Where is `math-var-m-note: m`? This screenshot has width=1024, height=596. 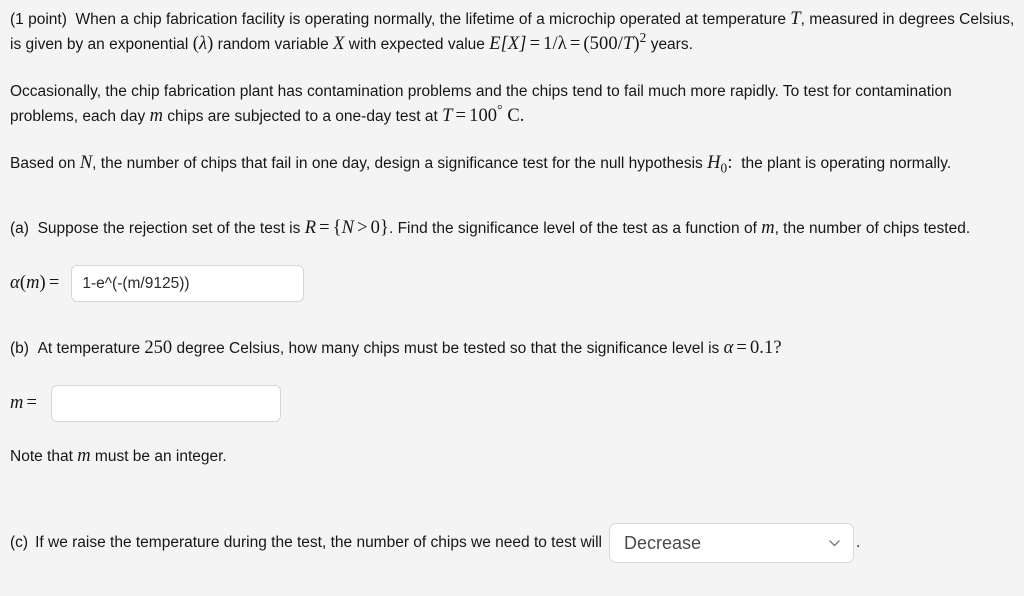 math-var-m-note: m is located at coordinates (84, 456).